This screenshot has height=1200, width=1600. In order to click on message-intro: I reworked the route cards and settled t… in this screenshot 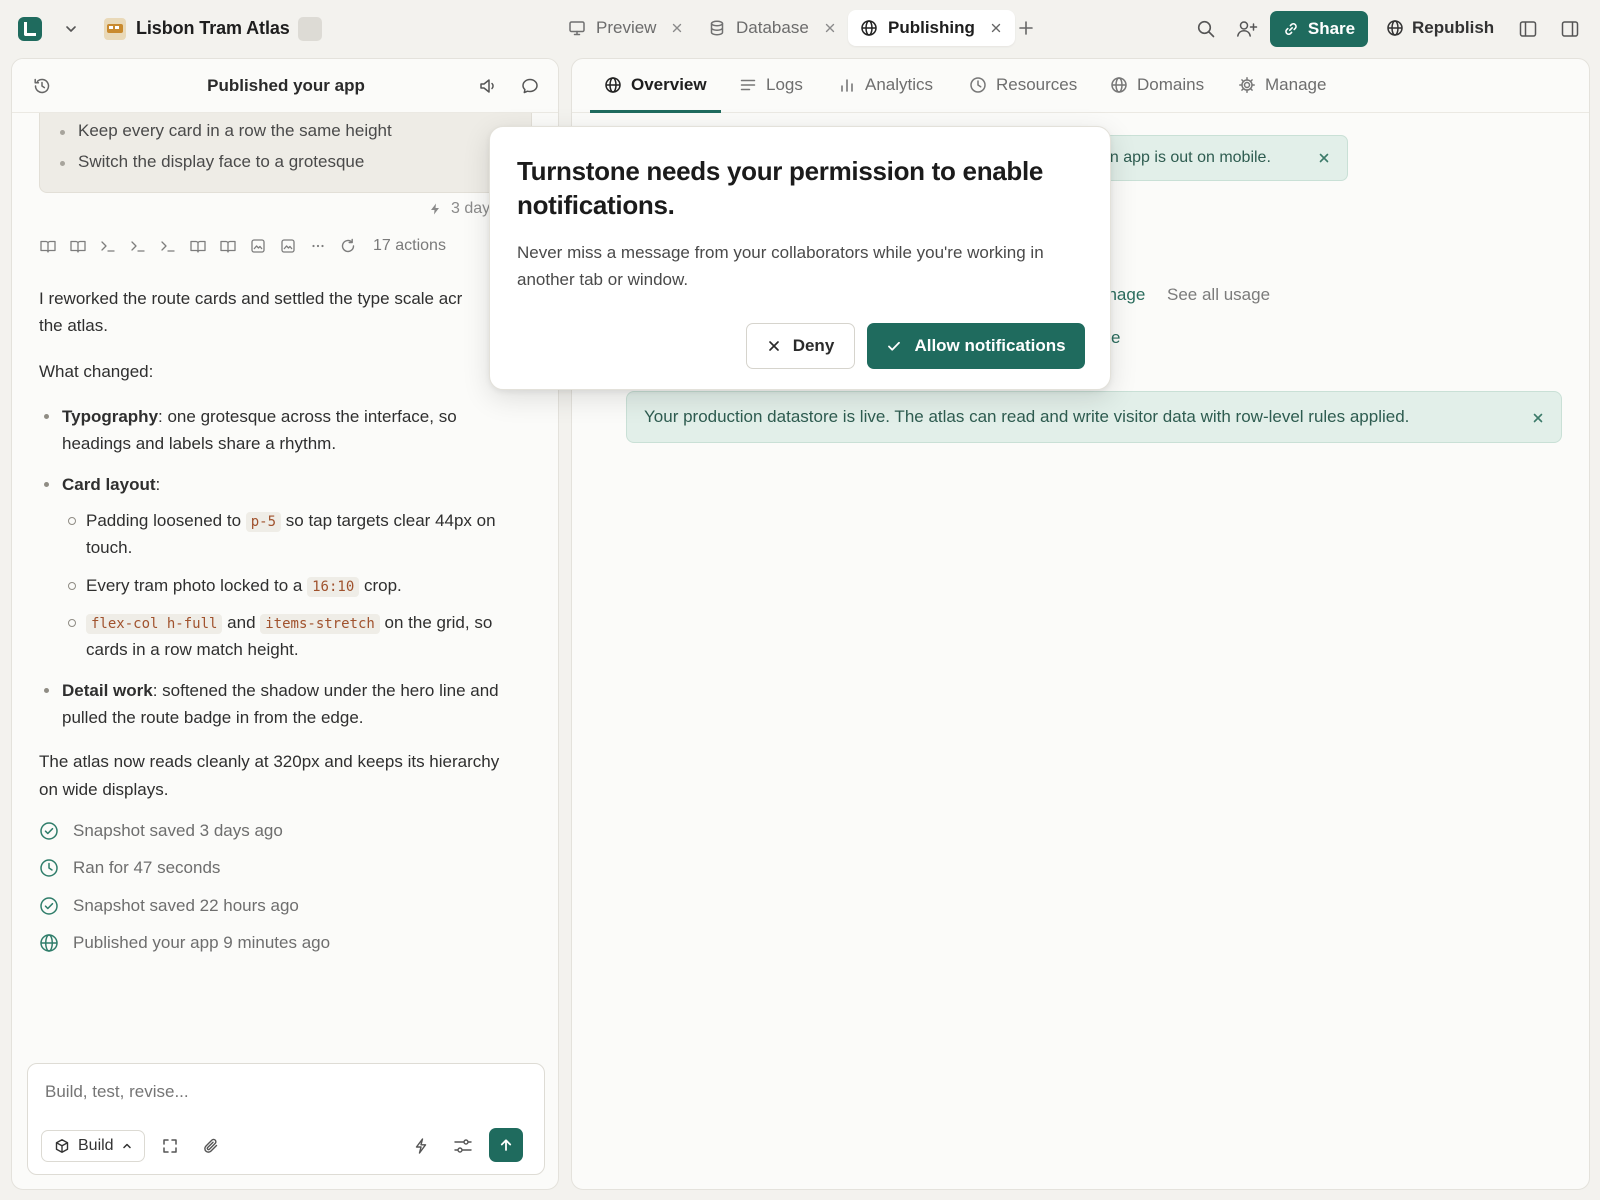, I will do `click(251, 298)`.